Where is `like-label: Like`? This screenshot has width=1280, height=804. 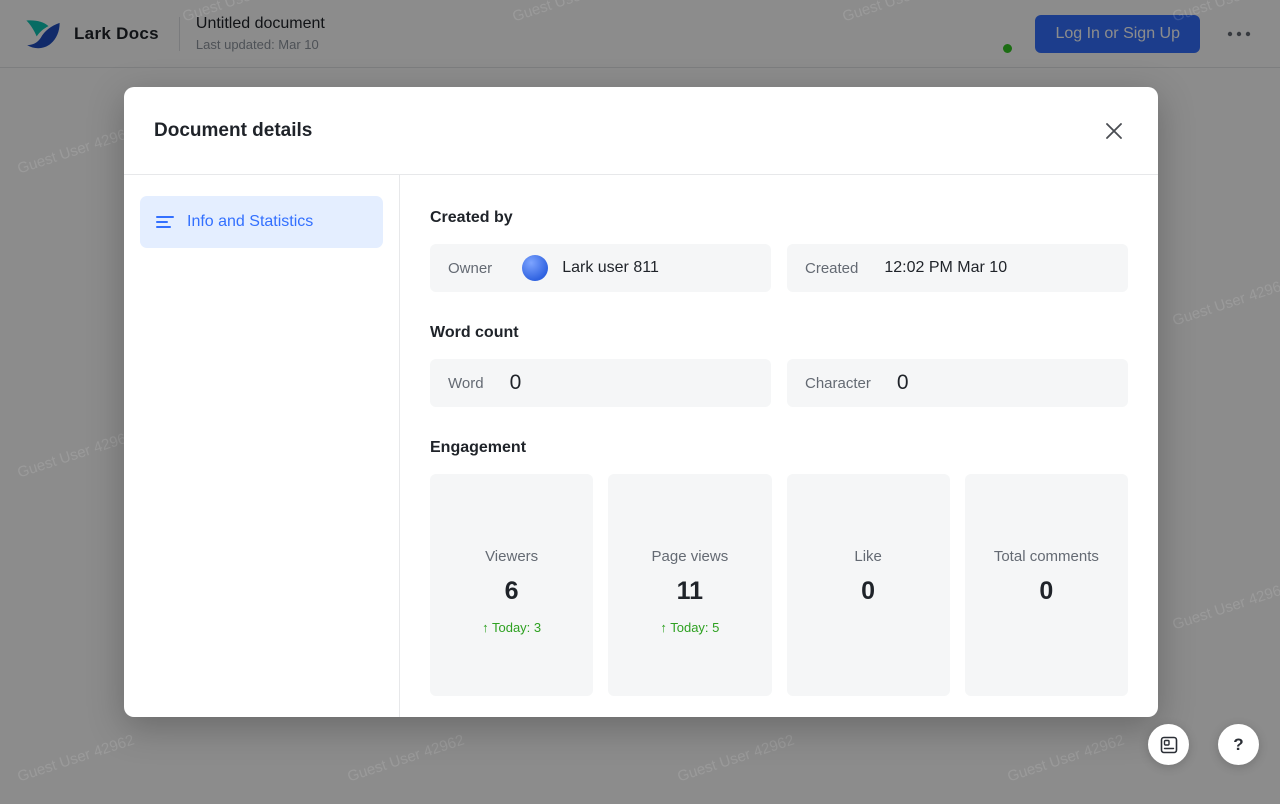 like-label: Like is located at coordinates (868, 556).